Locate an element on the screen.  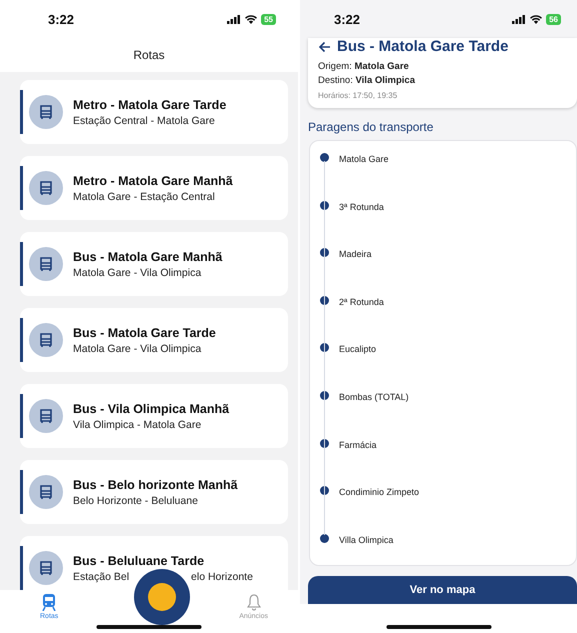
route-detail: Destino: Vila Olimpica is located at coordinates (367, 80).